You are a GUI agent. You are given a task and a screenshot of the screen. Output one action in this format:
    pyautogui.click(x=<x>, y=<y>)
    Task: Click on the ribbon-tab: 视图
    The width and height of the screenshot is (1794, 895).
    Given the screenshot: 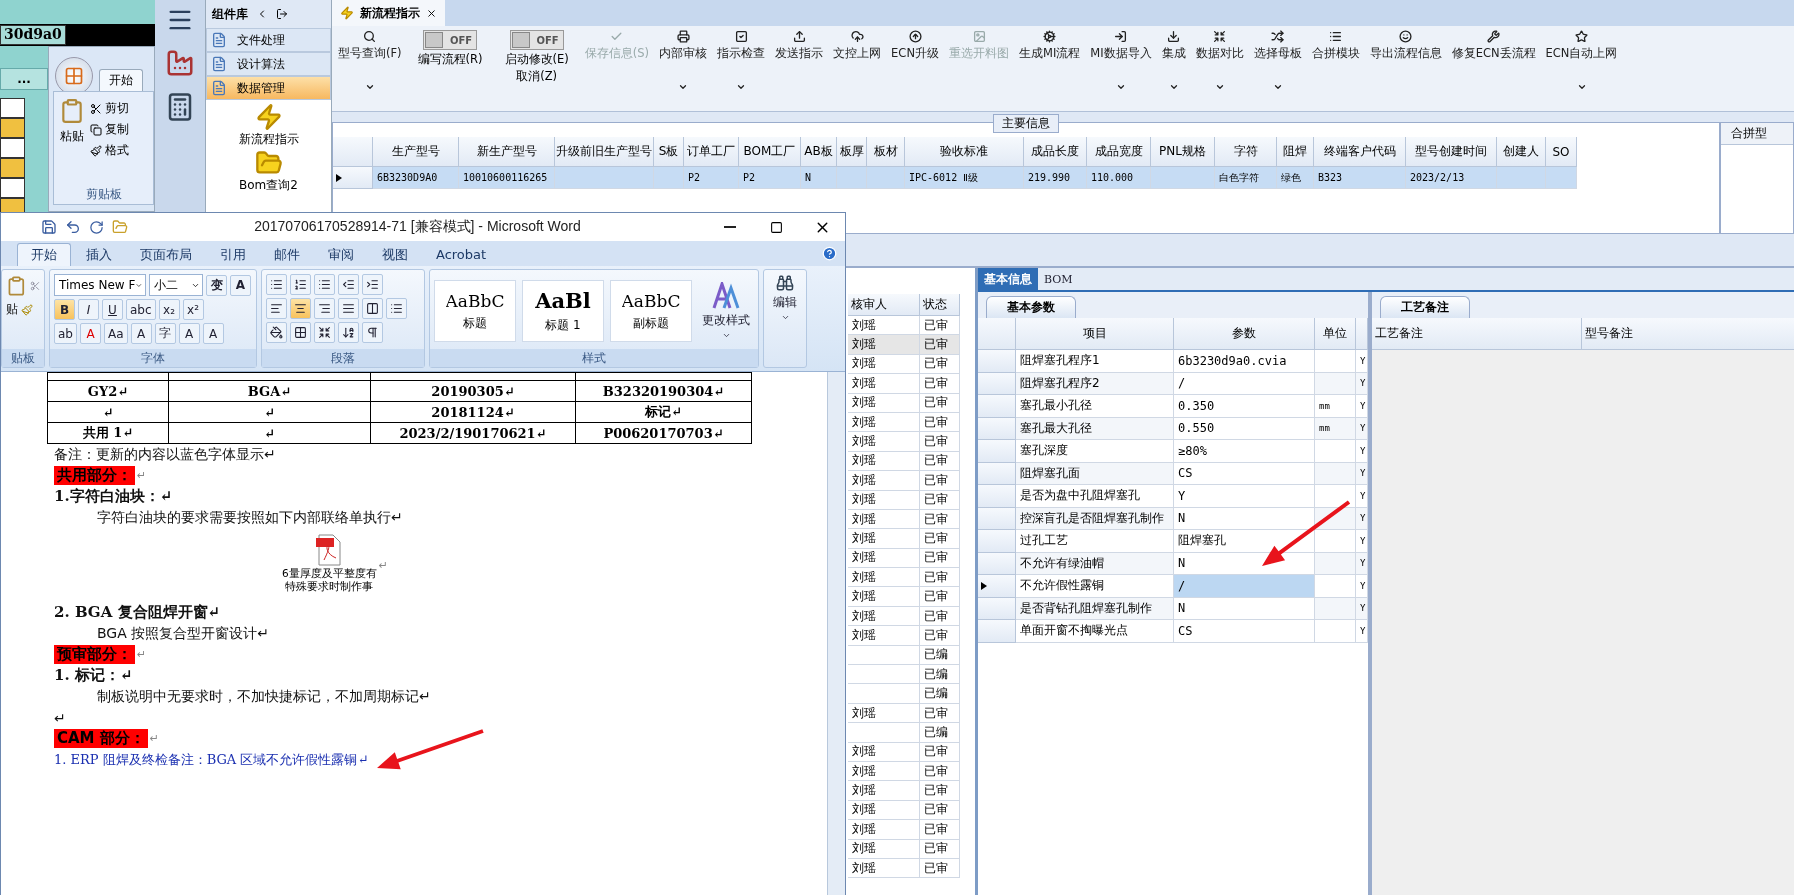 What is the action you would take?
    pyautogui.click(x=395, y=254)
    